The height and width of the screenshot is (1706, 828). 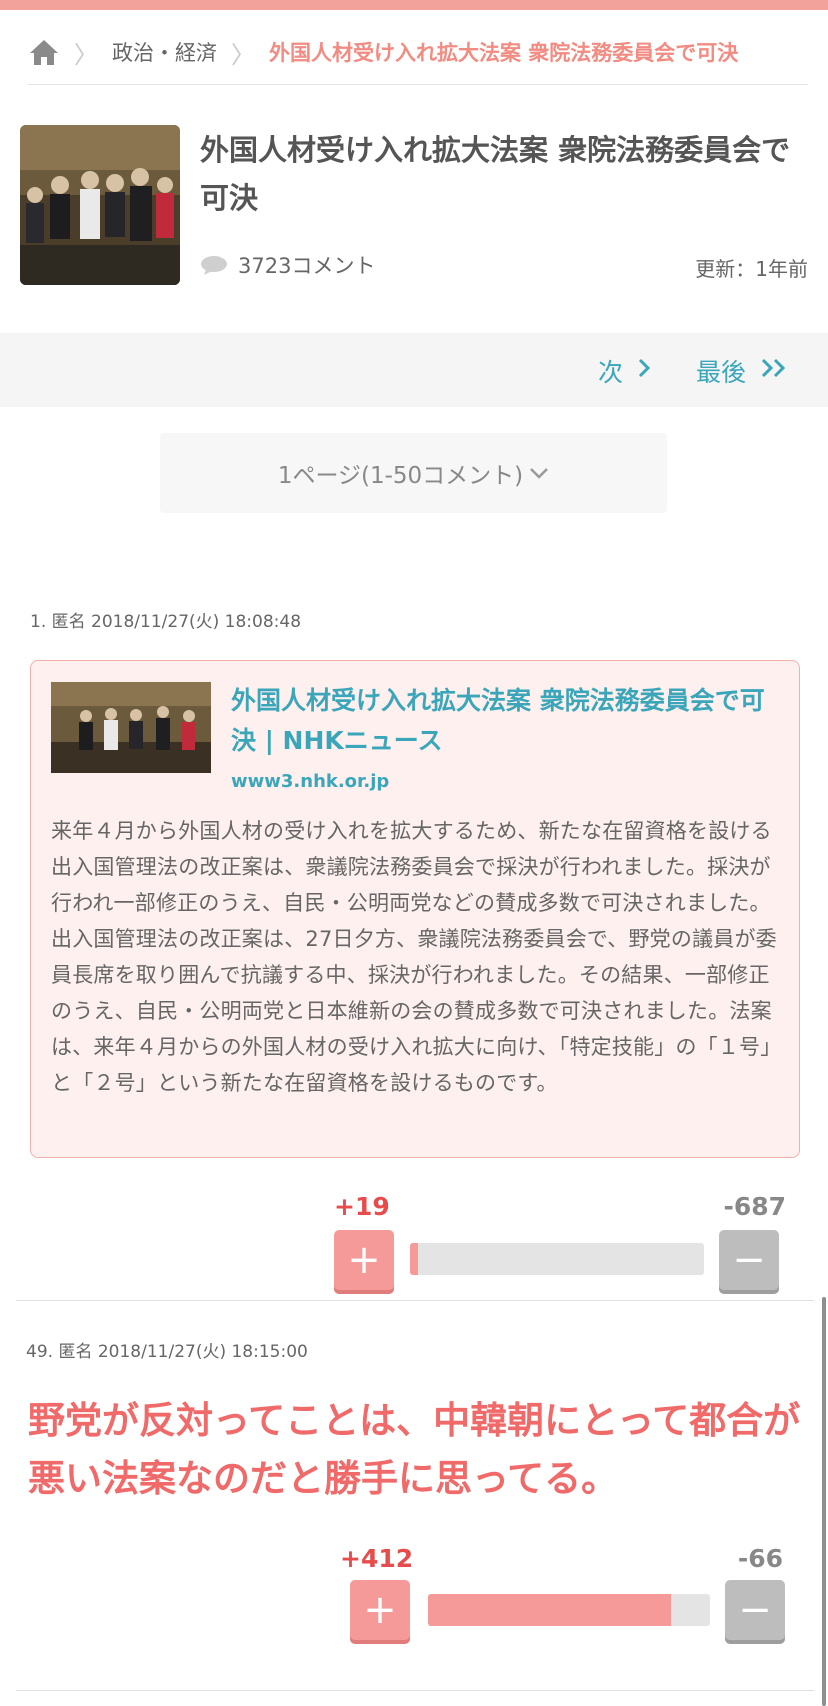 I want to click on breadcrumb: 〉 政治・経済 〉 外国人材受け入れ拡大法案 衆院法務委員会で可決, so click(x=418, y=52).